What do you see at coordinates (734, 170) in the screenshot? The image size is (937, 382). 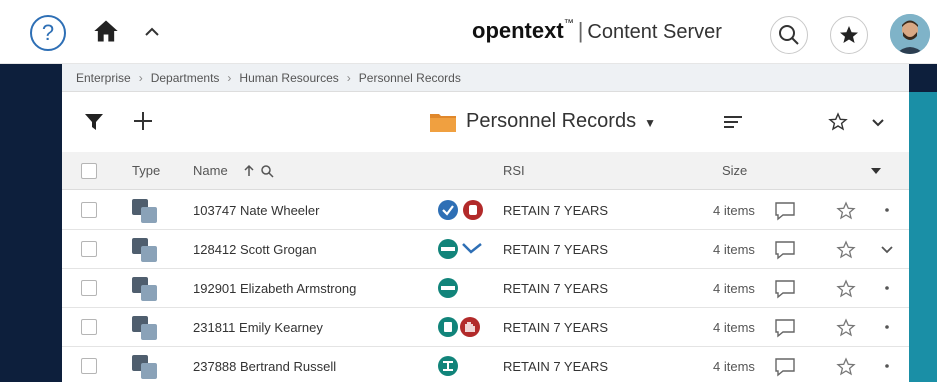 I see `column-header-size: Size` at bounding box center [734, 170].